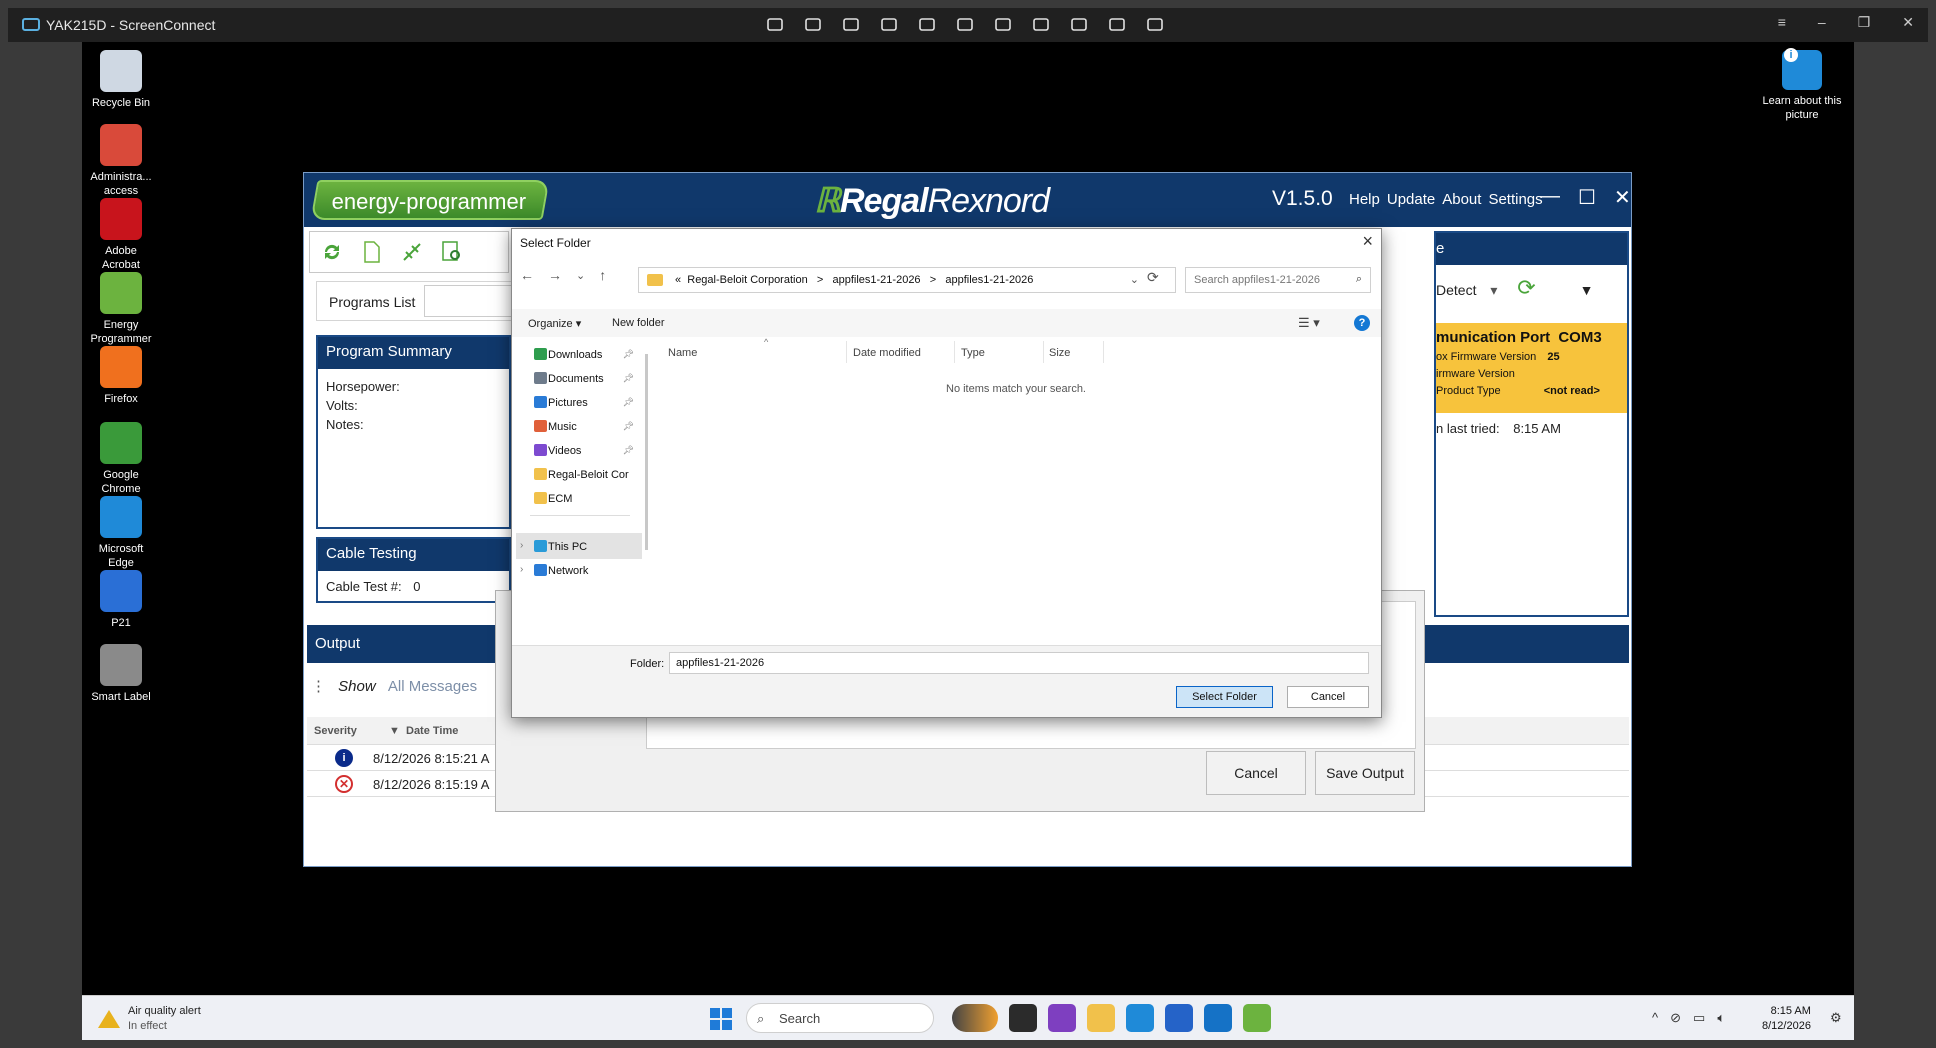  Describe the element at coordinates (602, 275) in the screenshot. I see `up-icon: ↑` at that location.